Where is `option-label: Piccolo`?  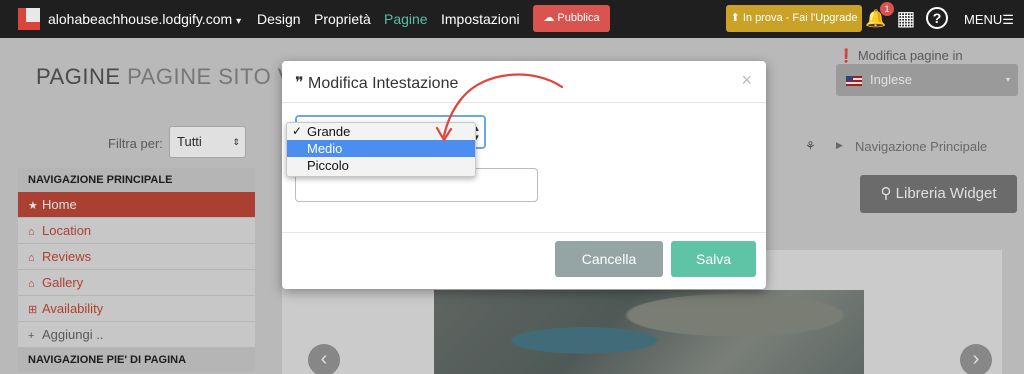
option-label: Piccolo is located at coordinates (328, 165).